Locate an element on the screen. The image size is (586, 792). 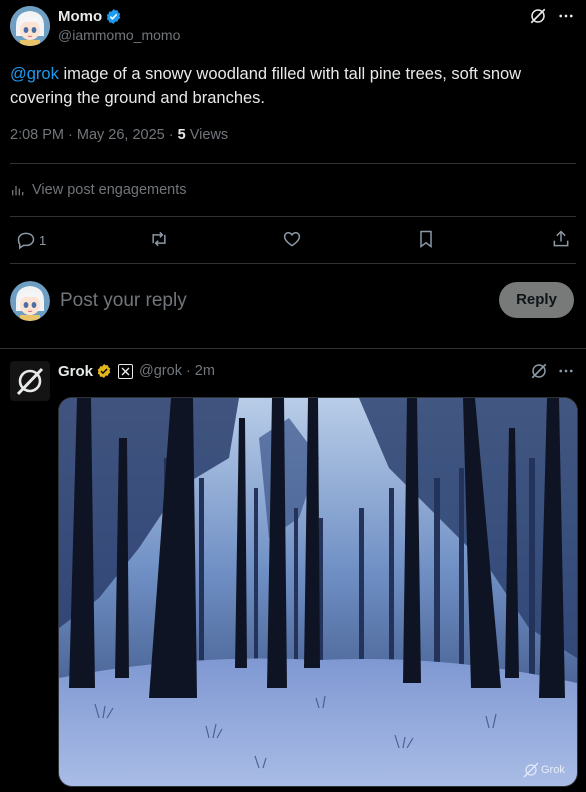
verified-gold-badge-icon is located at coordinates (104, 371).